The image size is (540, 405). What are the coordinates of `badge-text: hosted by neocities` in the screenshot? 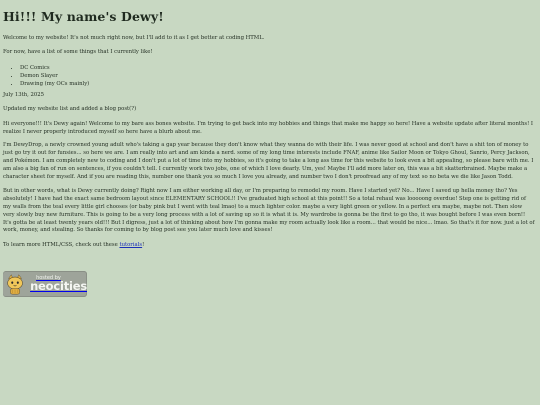 It's located at (58, 284).